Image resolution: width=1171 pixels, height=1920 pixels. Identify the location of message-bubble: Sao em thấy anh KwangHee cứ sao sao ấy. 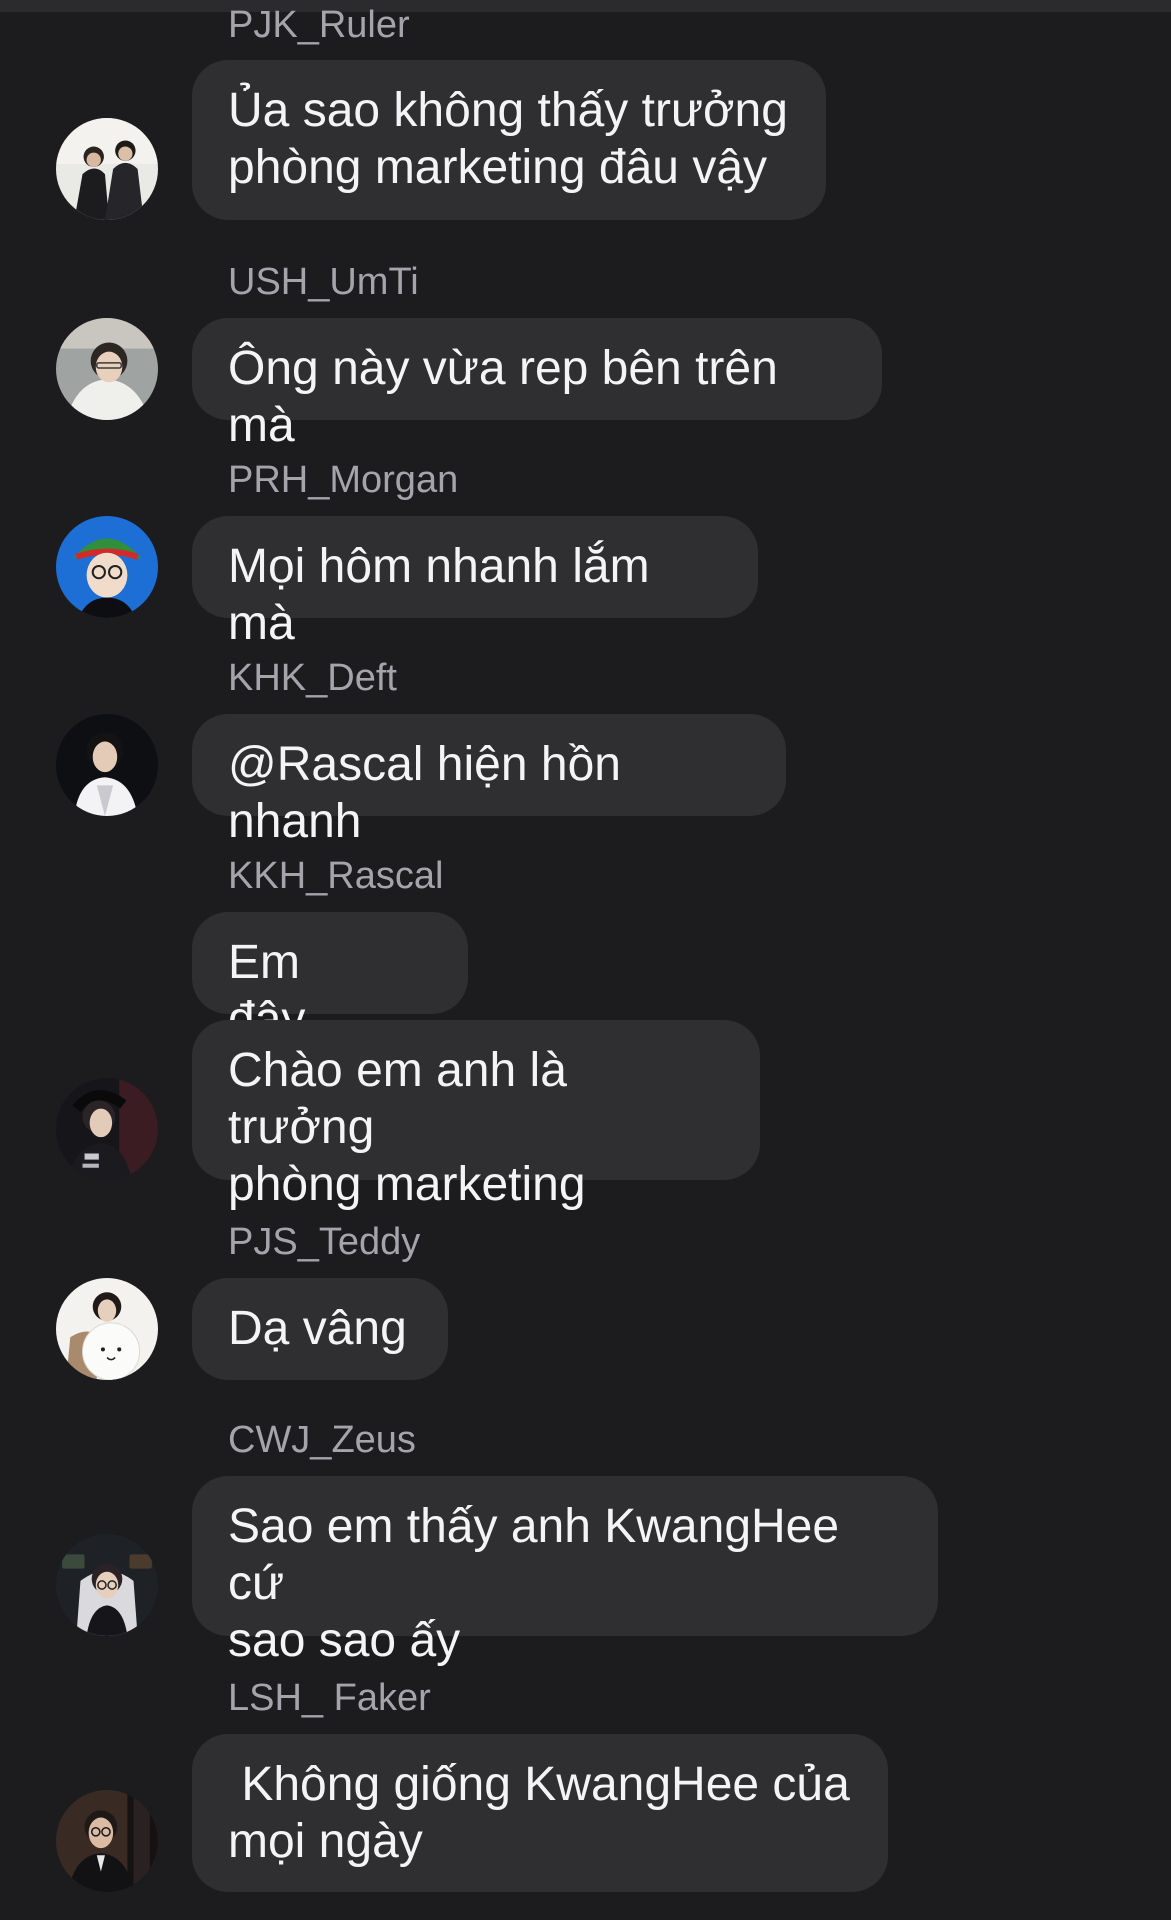
(565, 1571).